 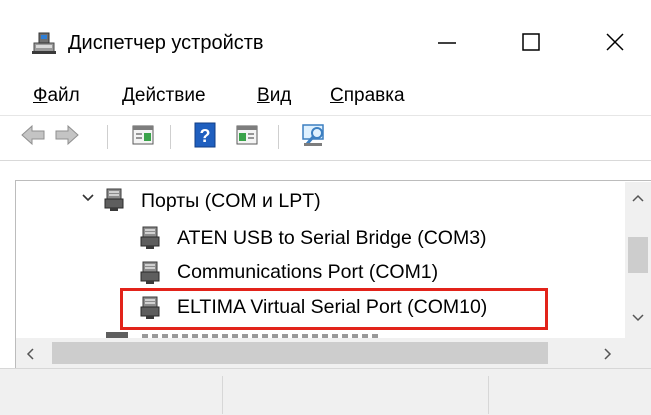 I want to click on scroll-up-button, so click(x=638, y=199).